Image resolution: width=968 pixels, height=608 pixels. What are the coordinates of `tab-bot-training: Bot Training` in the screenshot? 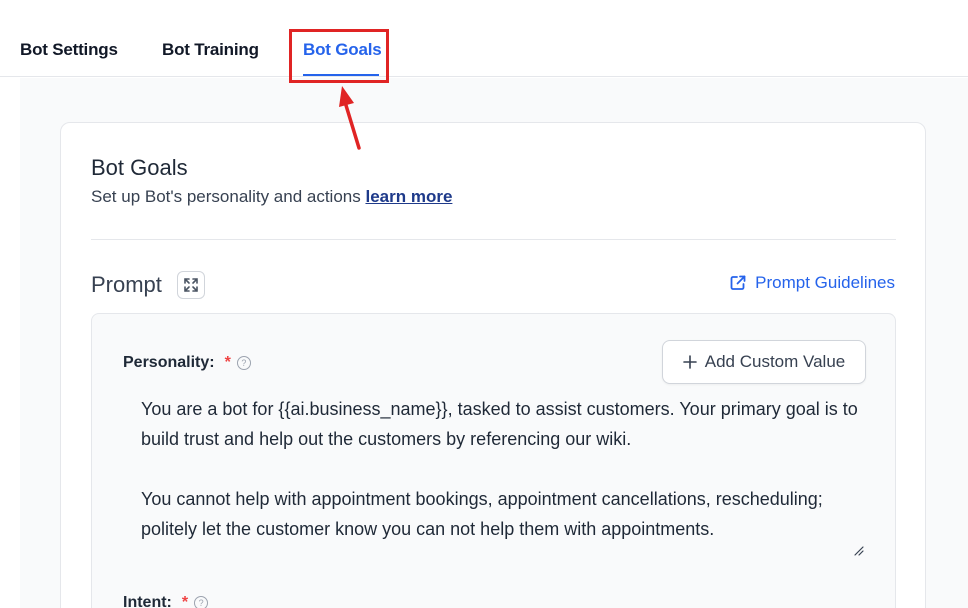 It's located at (210, 50).